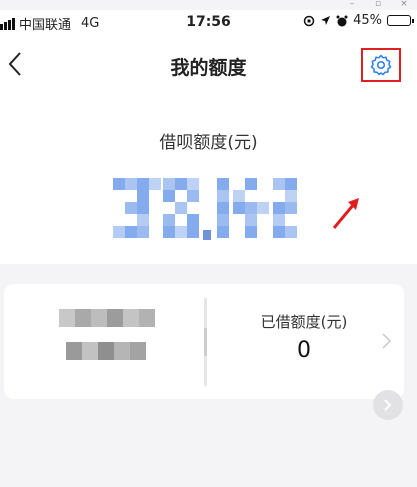 The width and height of the screenshot is (417, 487). I want to click on nav-bar: 我的额度, so click(208, 65).